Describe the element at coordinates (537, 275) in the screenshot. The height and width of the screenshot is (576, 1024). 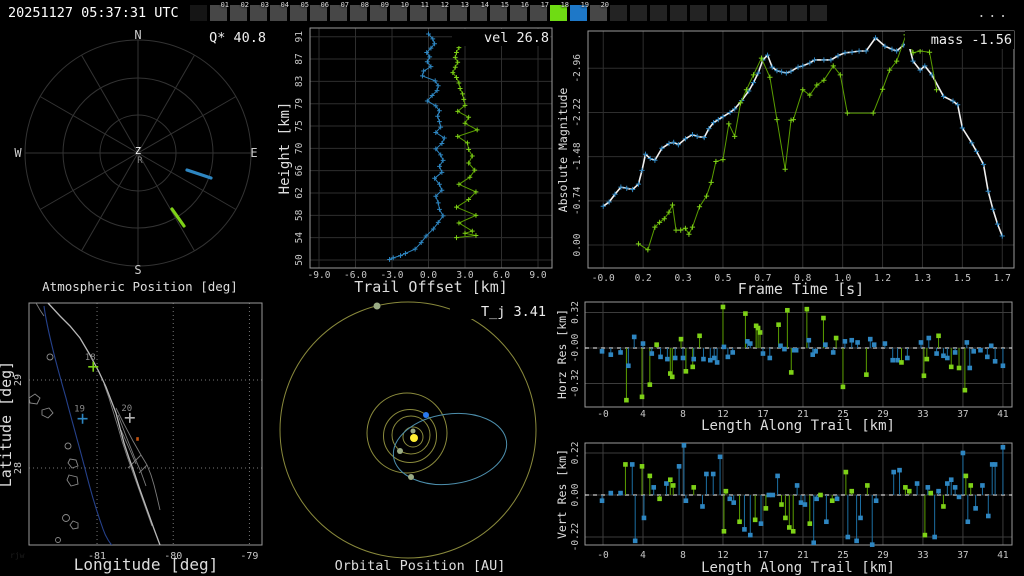
I see `svg-text: 9.0` at that location.